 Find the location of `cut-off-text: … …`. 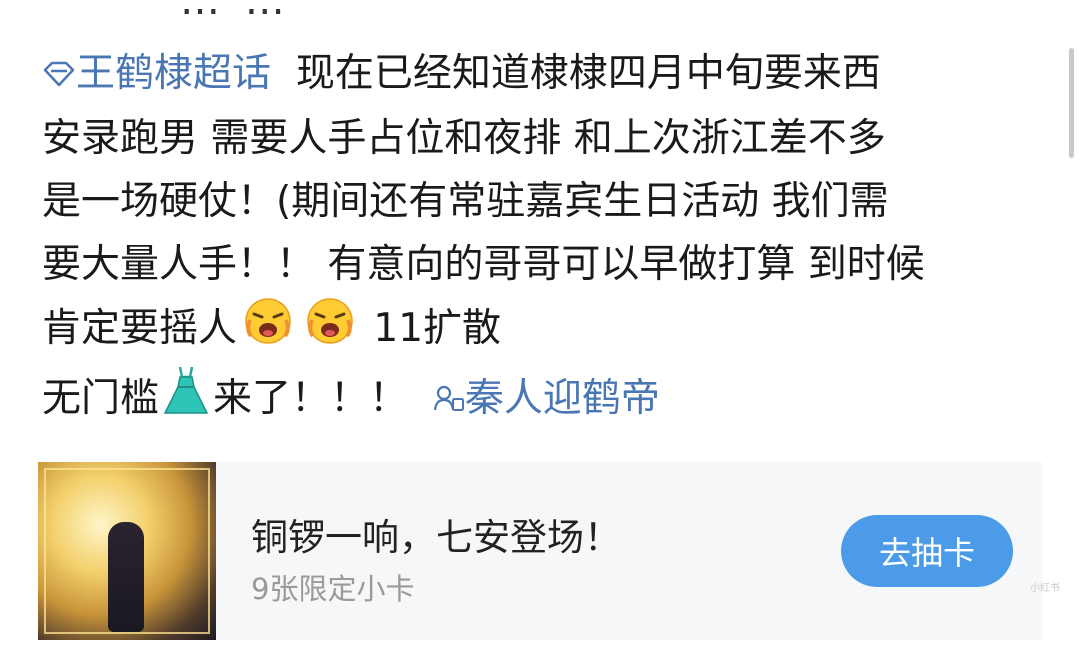

cut-off-text: … … is located at coordinates (235, 12).